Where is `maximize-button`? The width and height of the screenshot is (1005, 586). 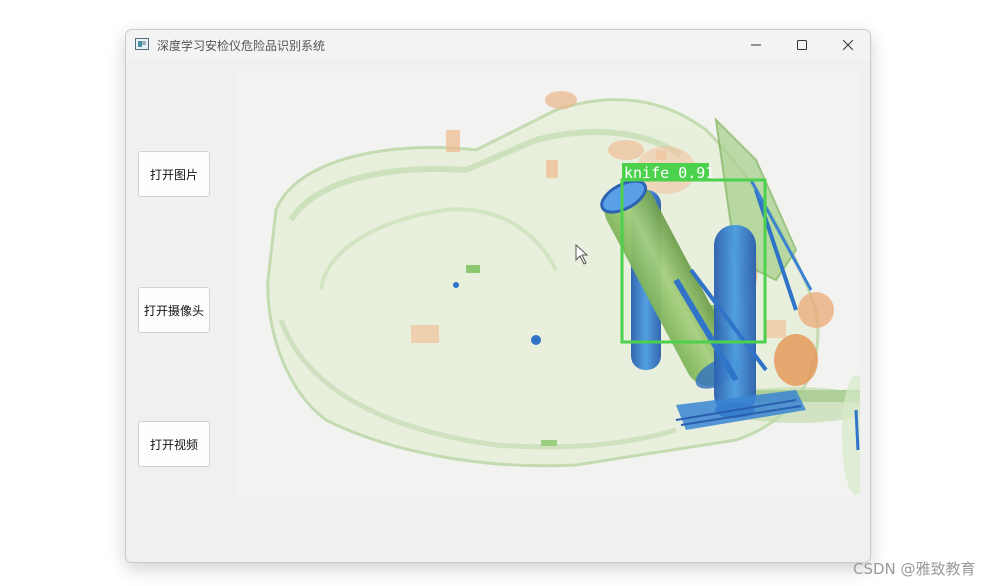
maximize-button is located at coordinates (802, 45).